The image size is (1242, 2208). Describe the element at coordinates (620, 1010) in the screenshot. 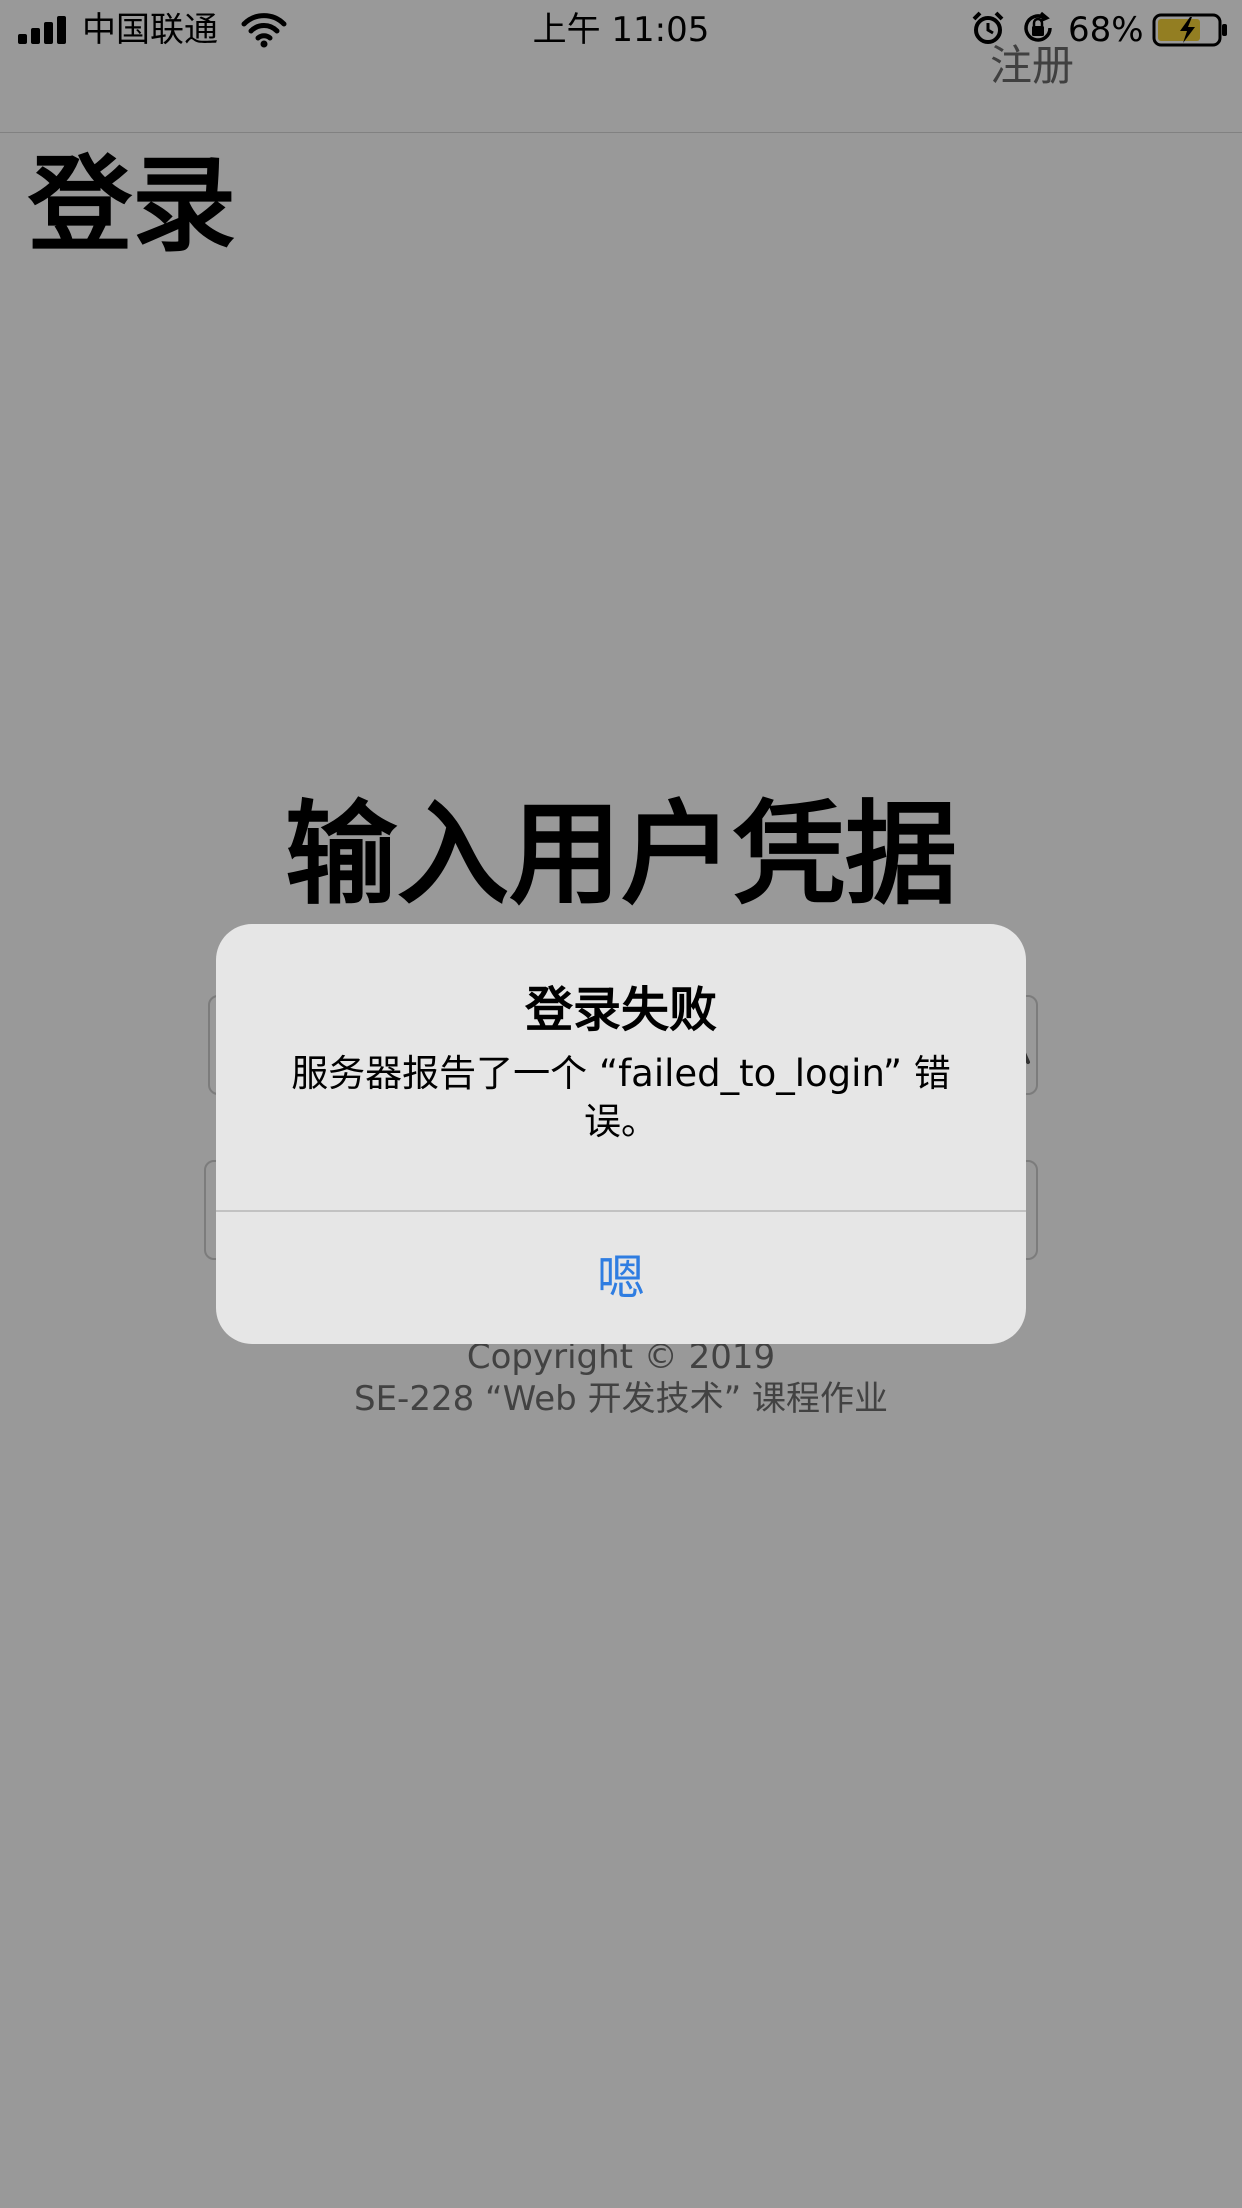

I see `alert-title: 登录失败` at that location.